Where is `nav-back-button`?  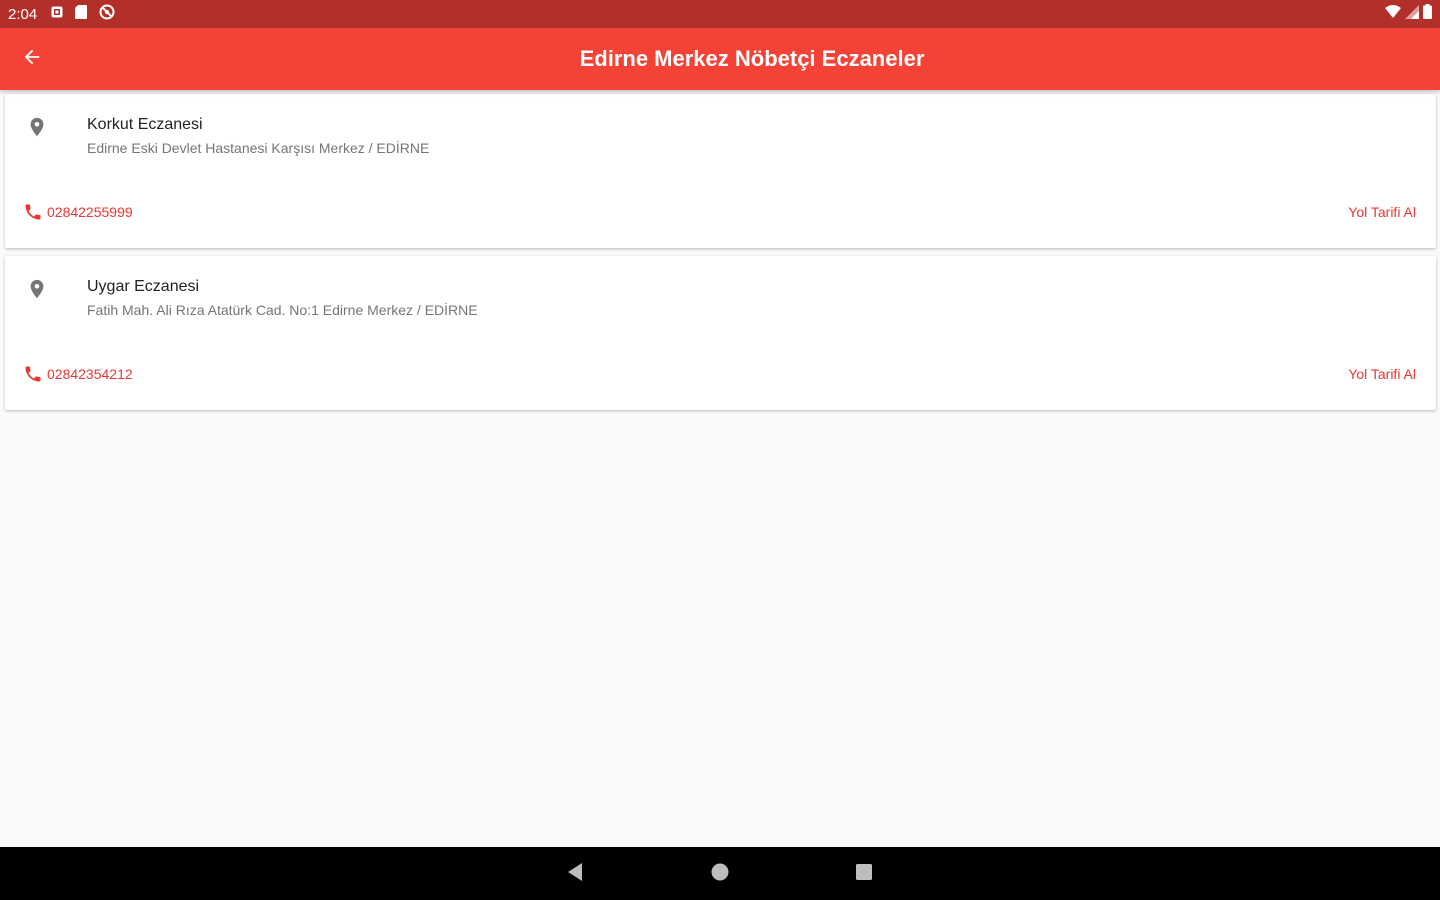
nav-back-button is located at coordinates (575, 874).